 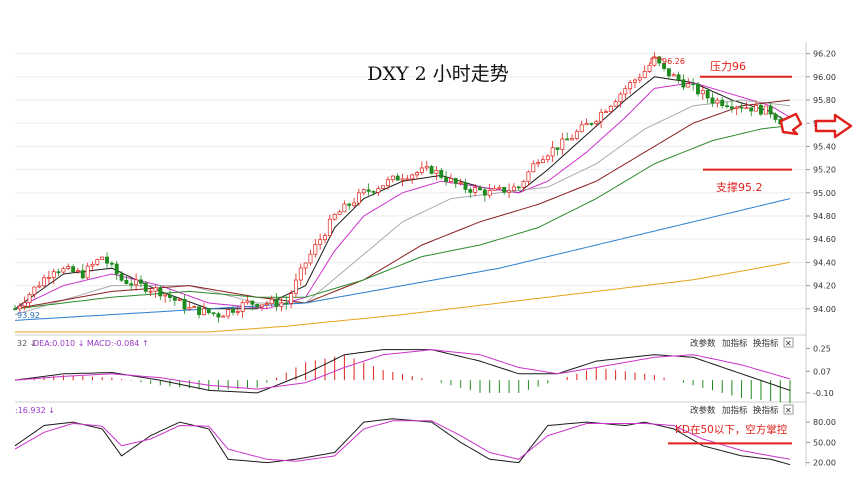 What do you see at coordinates (735, 343) in the screenshot?
I see `macd-add-indicator-button: 加指标` at bounding box center [735, 343].